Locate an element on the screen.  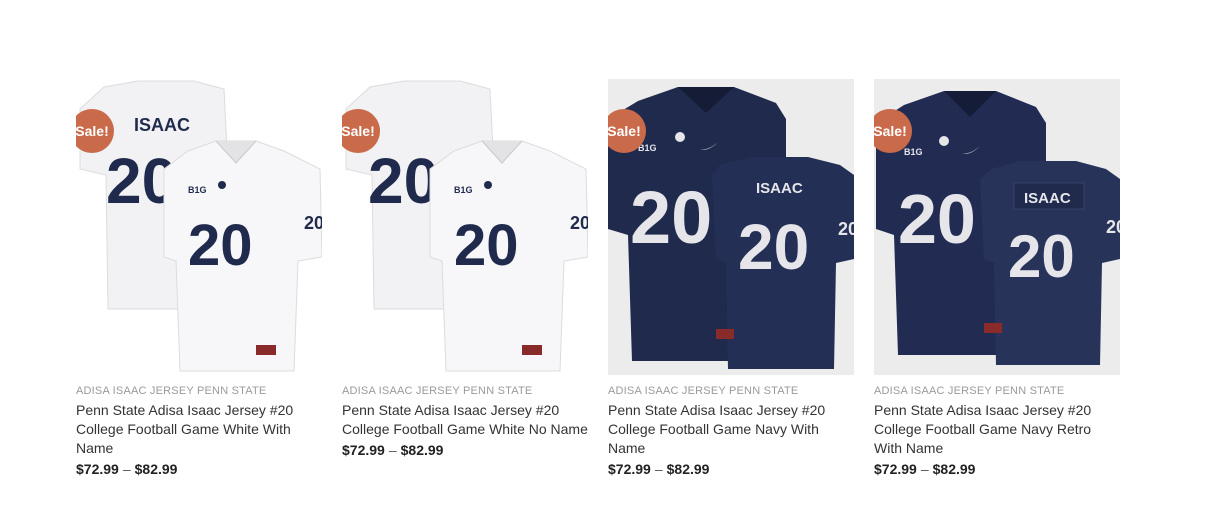
product-image: Sale! ISAAC 20 B1G 20 20 is located at coordinates (199, 227).